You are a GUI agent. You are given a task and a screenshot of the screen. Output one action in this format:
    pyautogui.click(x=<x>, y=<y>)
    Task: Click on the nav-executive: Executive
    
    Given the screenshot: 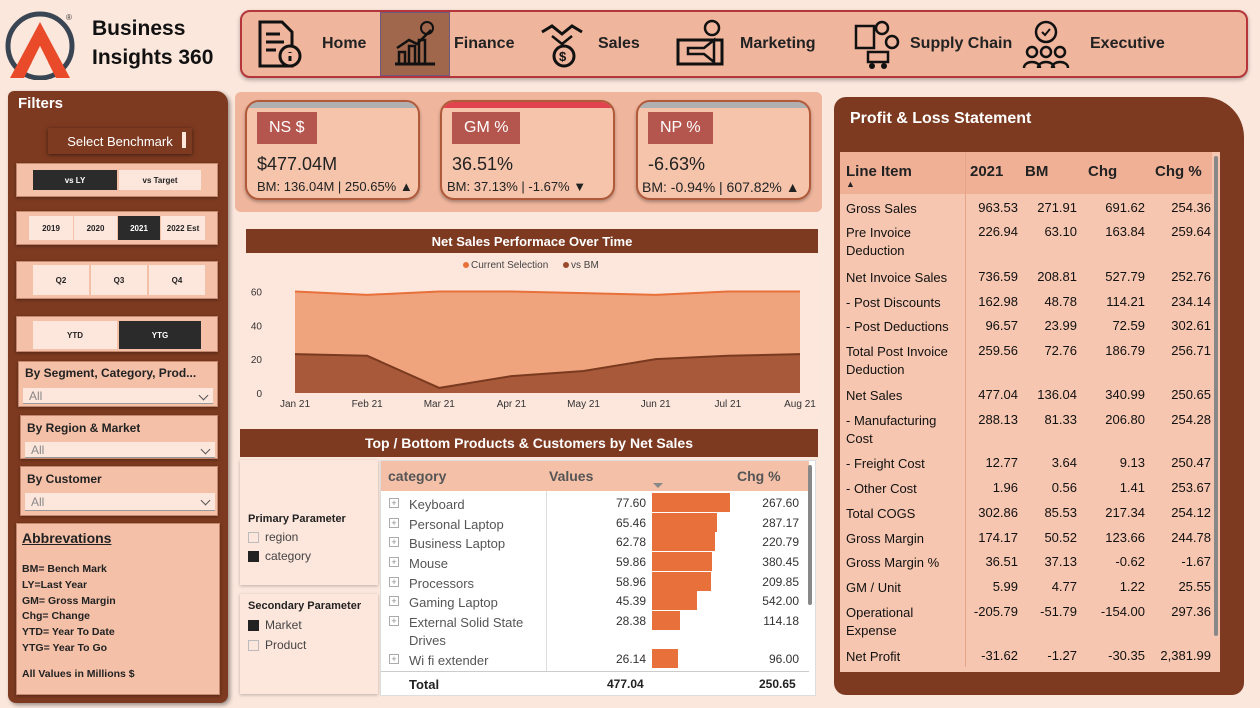 What is the action you would take?
    pyautogui.click(x=1100, y=44)
    